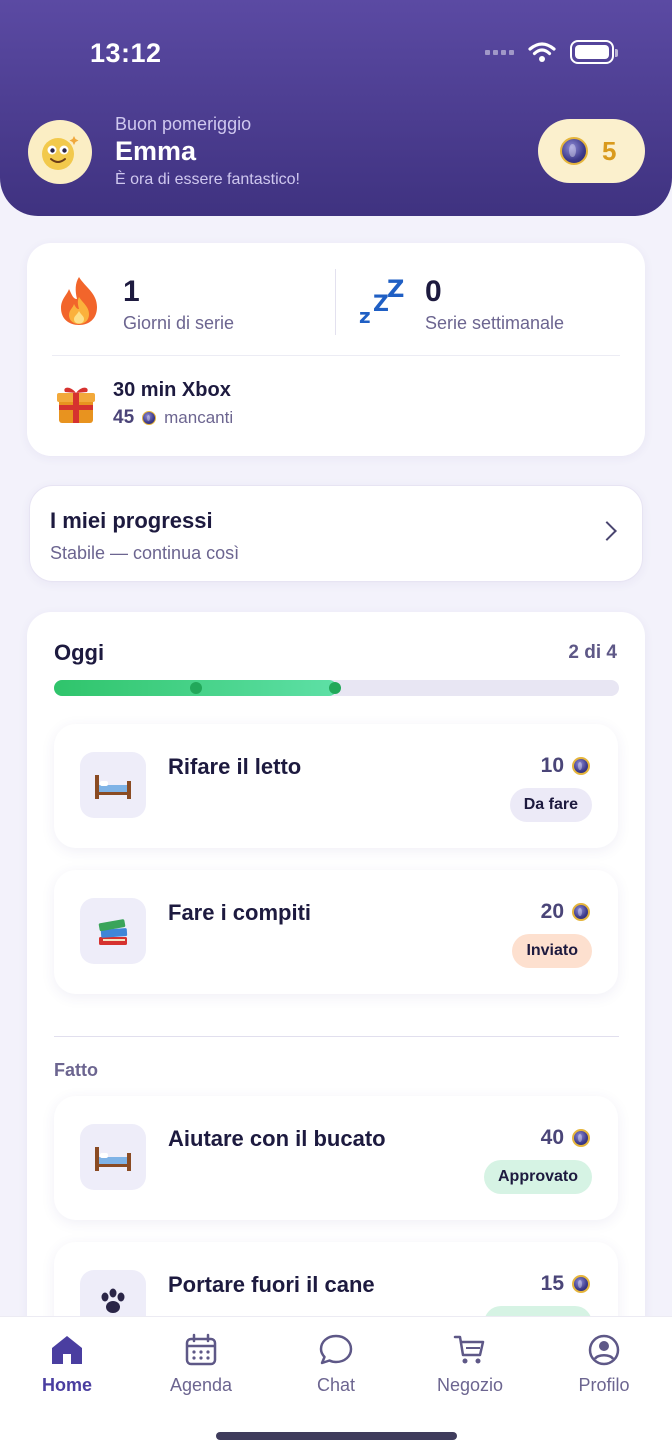 The height and width of the screenshot is (1454, 672). Describe the element at coordinates (550, 805) in the screenshot. I see `status-badge: Da fare` at that location.